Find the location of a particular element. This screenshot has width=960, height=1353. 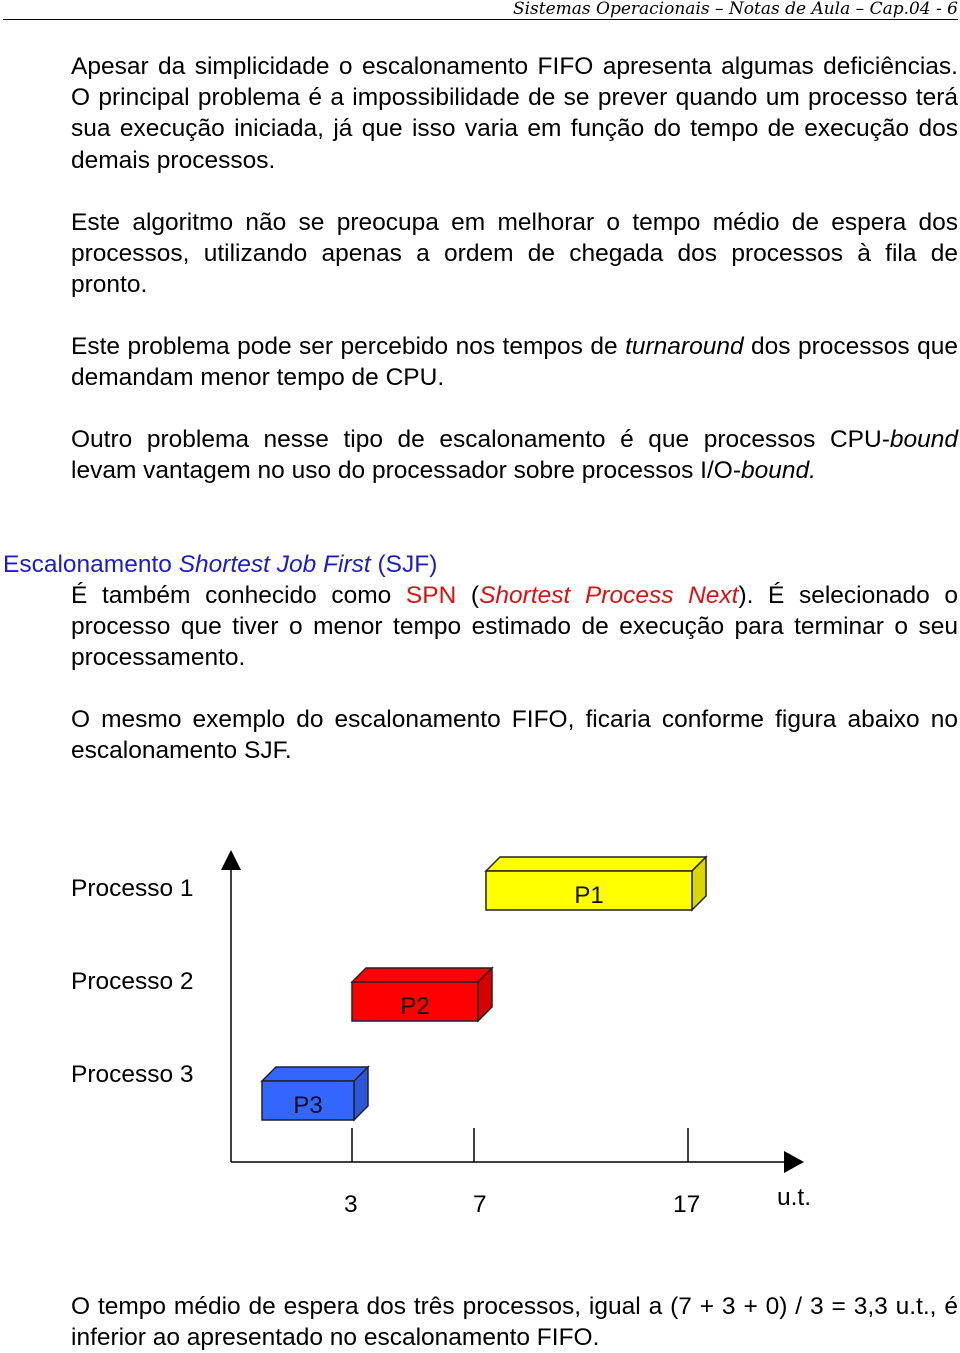

tick-label-7: 7 is located at coordinates (480, 1204).